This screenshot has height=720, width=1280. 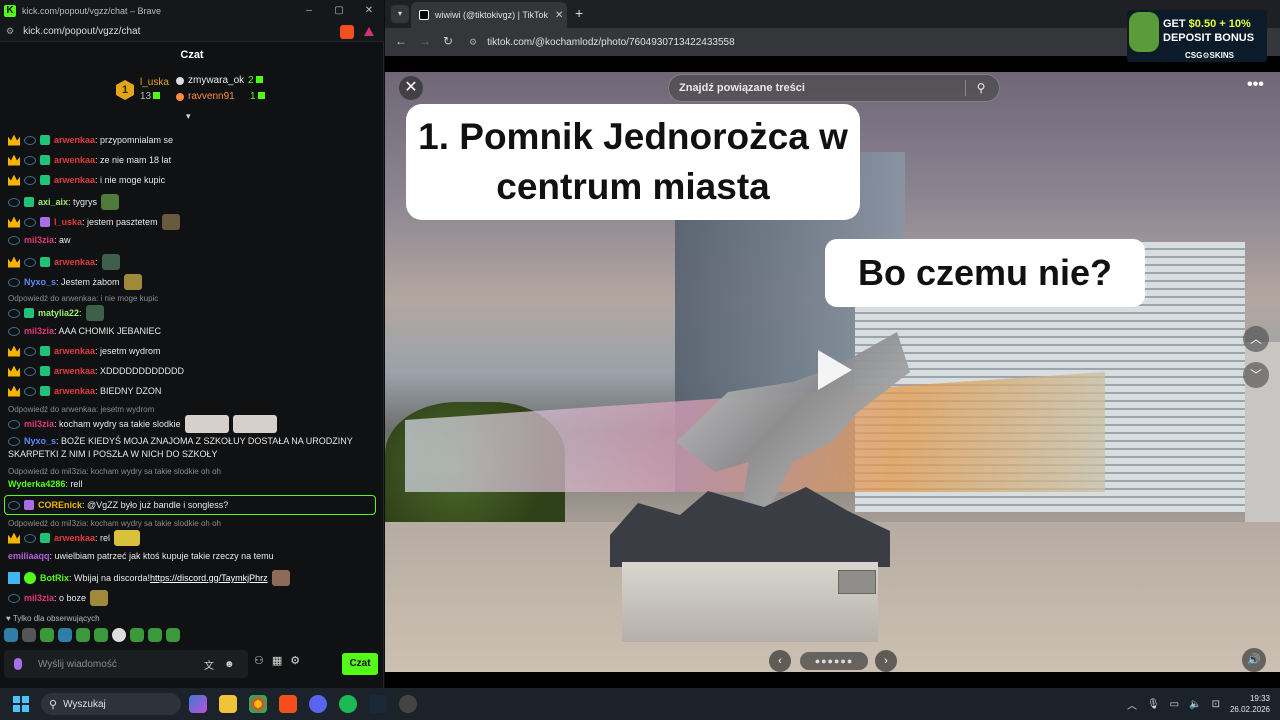 I want to click on settings-gear-icon: ⚙, so click(x=295, y=660).